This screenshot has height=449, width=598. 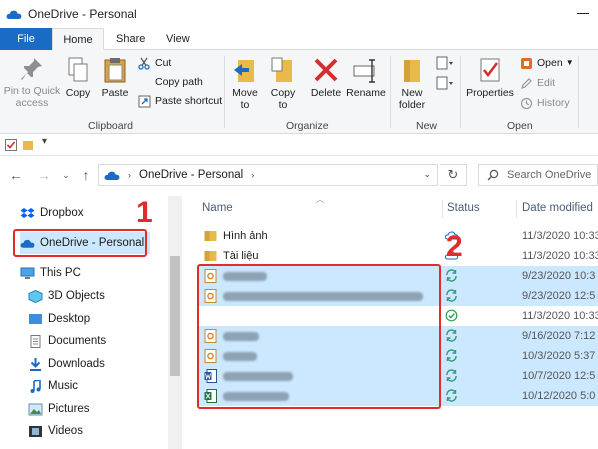 What do you see at coordinates (82, 14) in the screenshot?
I see `window-title: OneDrive - Personal` at bounding box center [82, 14].